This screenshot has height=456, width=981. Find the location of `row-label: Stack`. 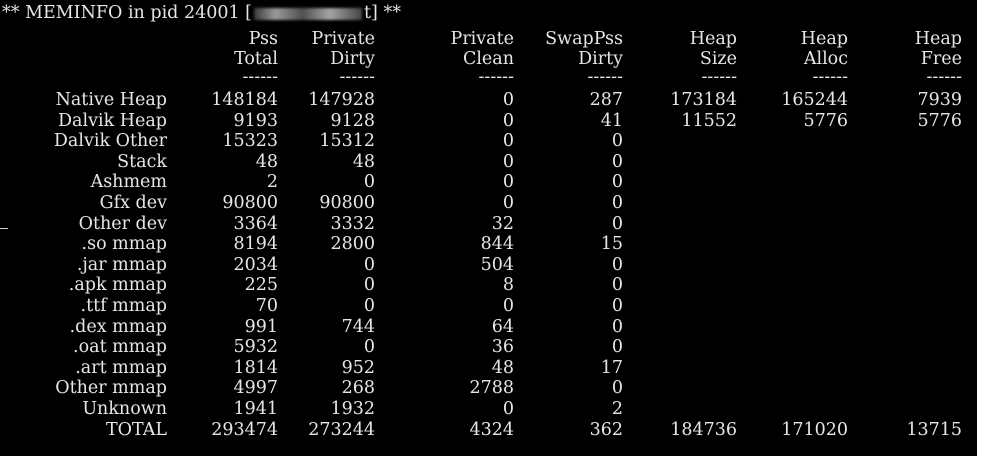

row-label: Stack is located at coordinates (142, 161).